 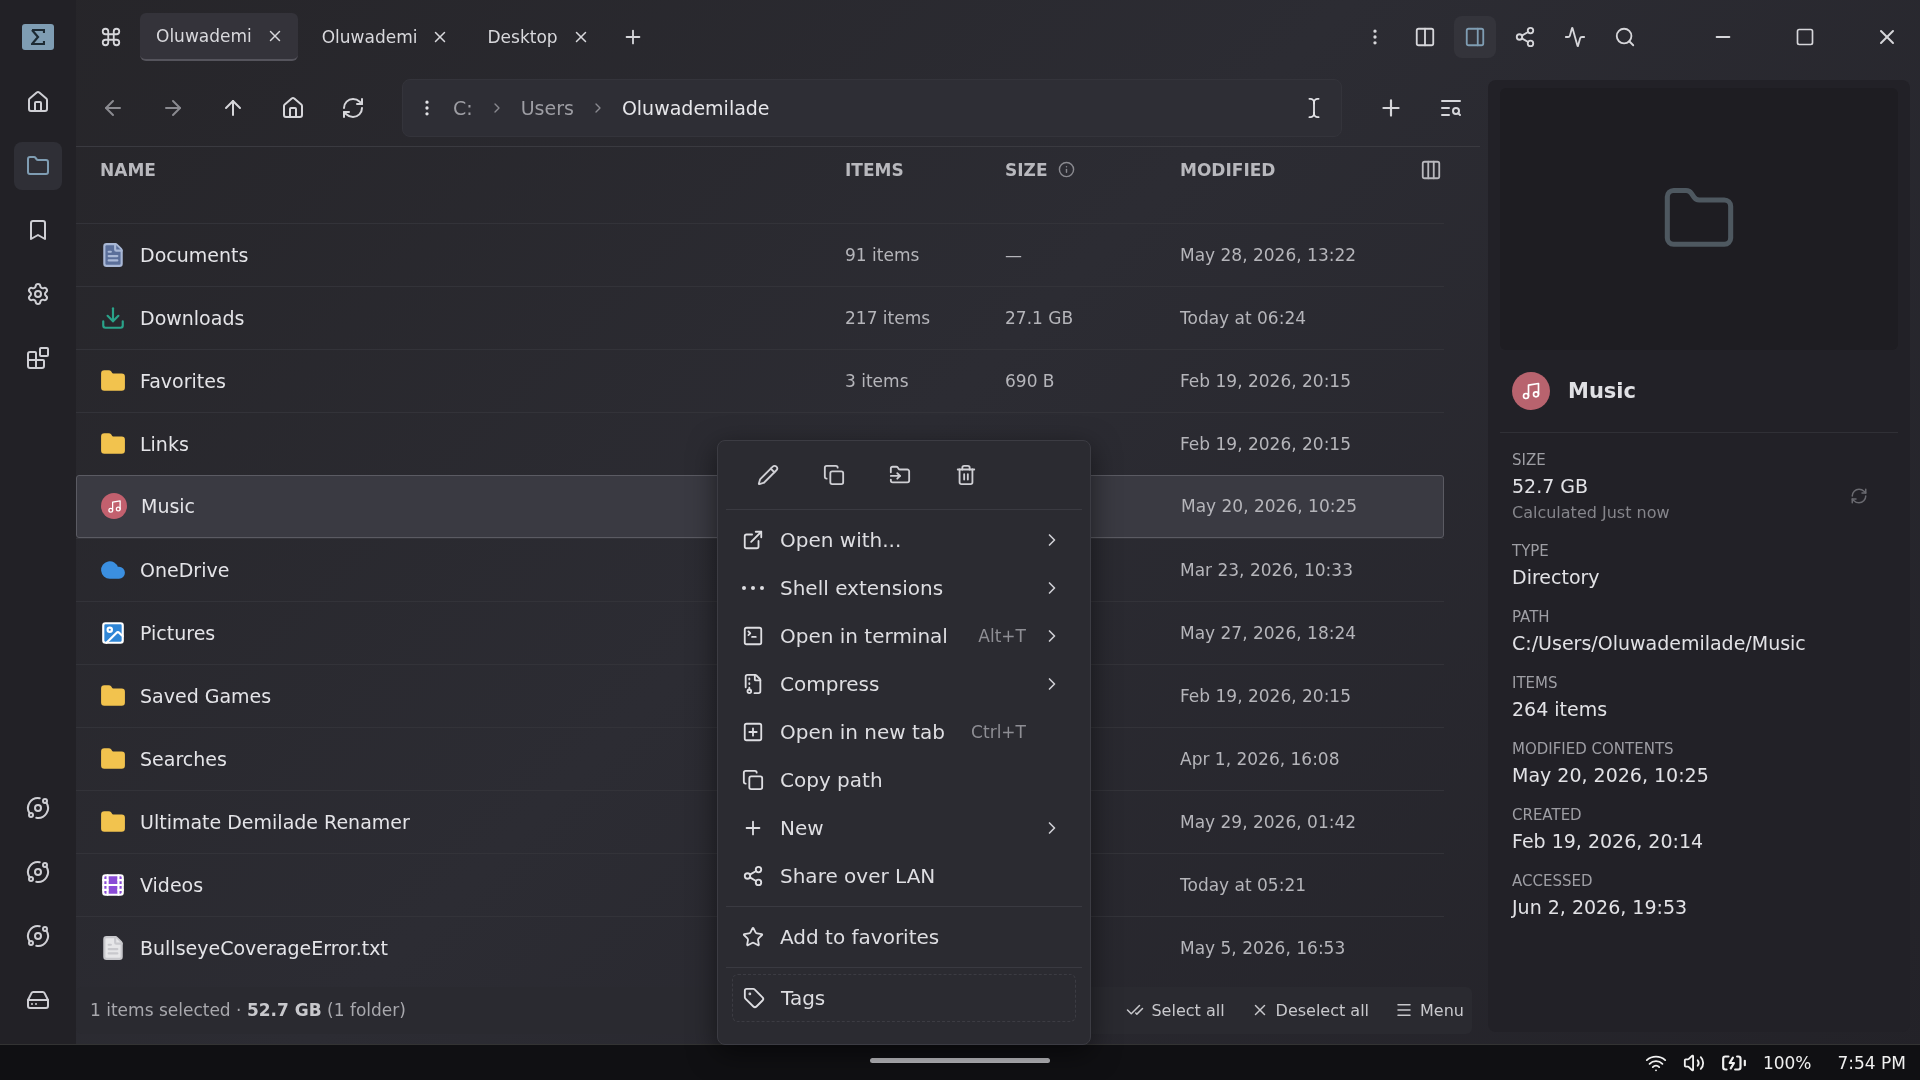 I want to click on property-label: SIZE, so click(x=1529, y=460).